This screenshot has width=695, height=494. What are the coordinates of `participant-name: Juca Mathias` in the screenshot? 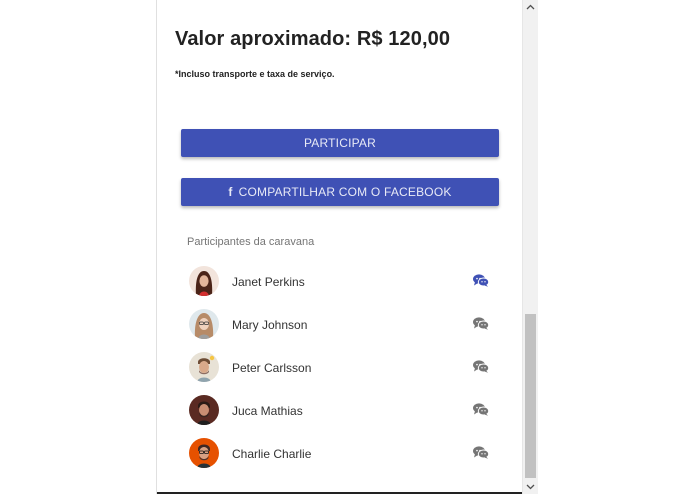 It's located at (267, 411).